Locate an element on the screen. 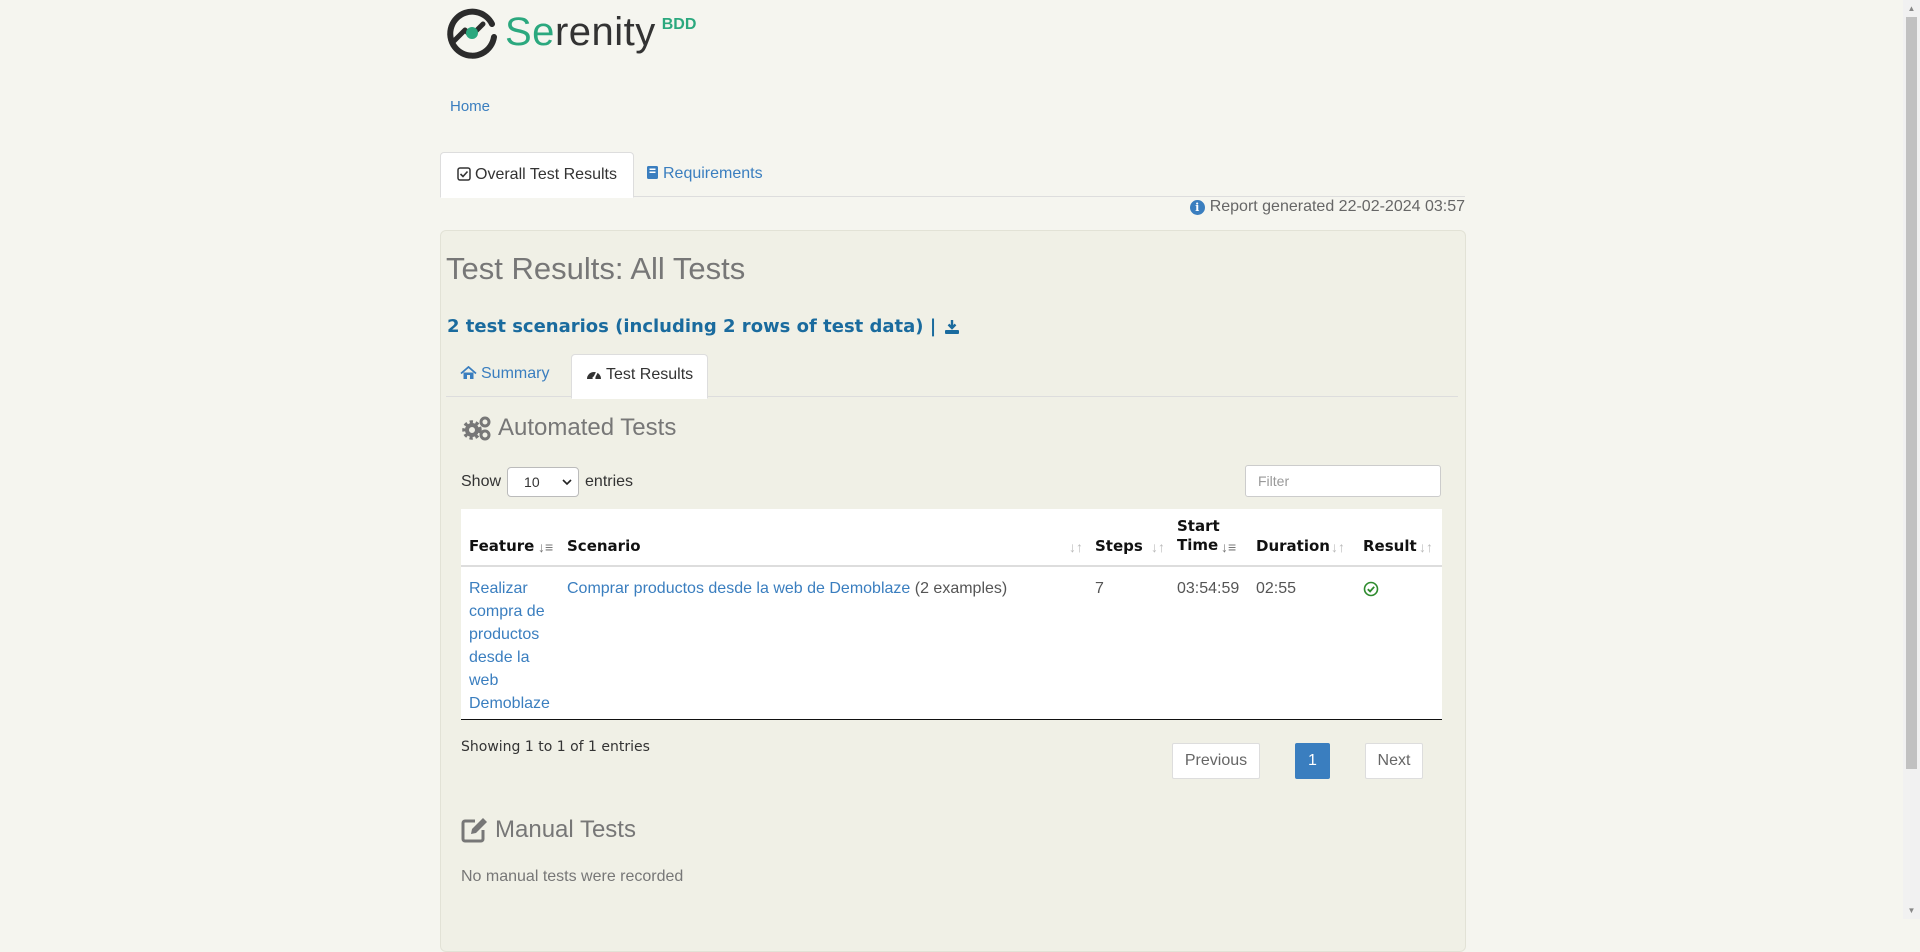  top-tab-bar: Overall Test Results Requirements is located at coordinates (952, 175).